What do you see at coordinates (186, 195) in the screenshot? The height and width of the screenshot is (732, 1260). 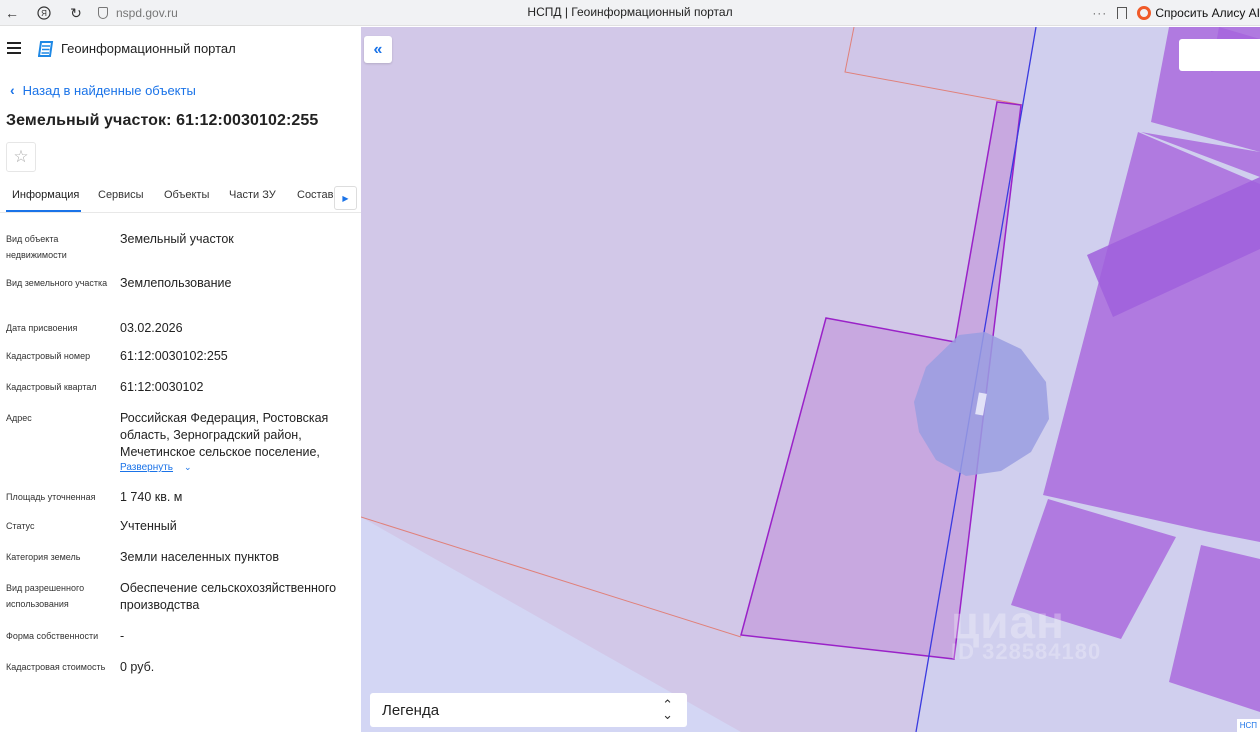 I see `tab-objects: Объекты` at bounding box center [186, 195].